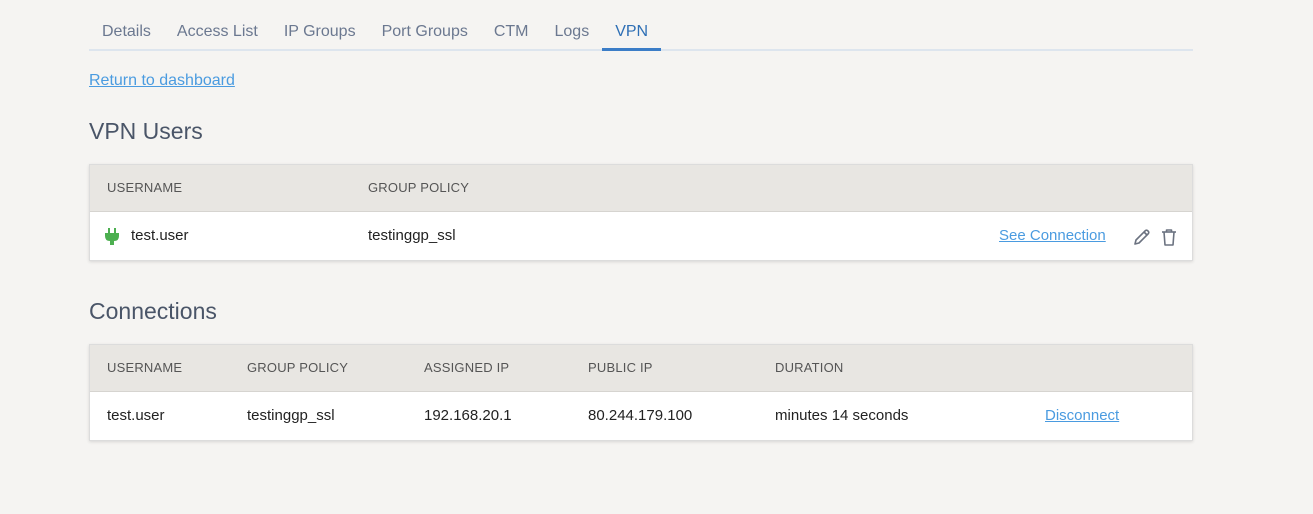  I want to click on assigned-ip-cell: 192.168.20.1, so click(468, 415).